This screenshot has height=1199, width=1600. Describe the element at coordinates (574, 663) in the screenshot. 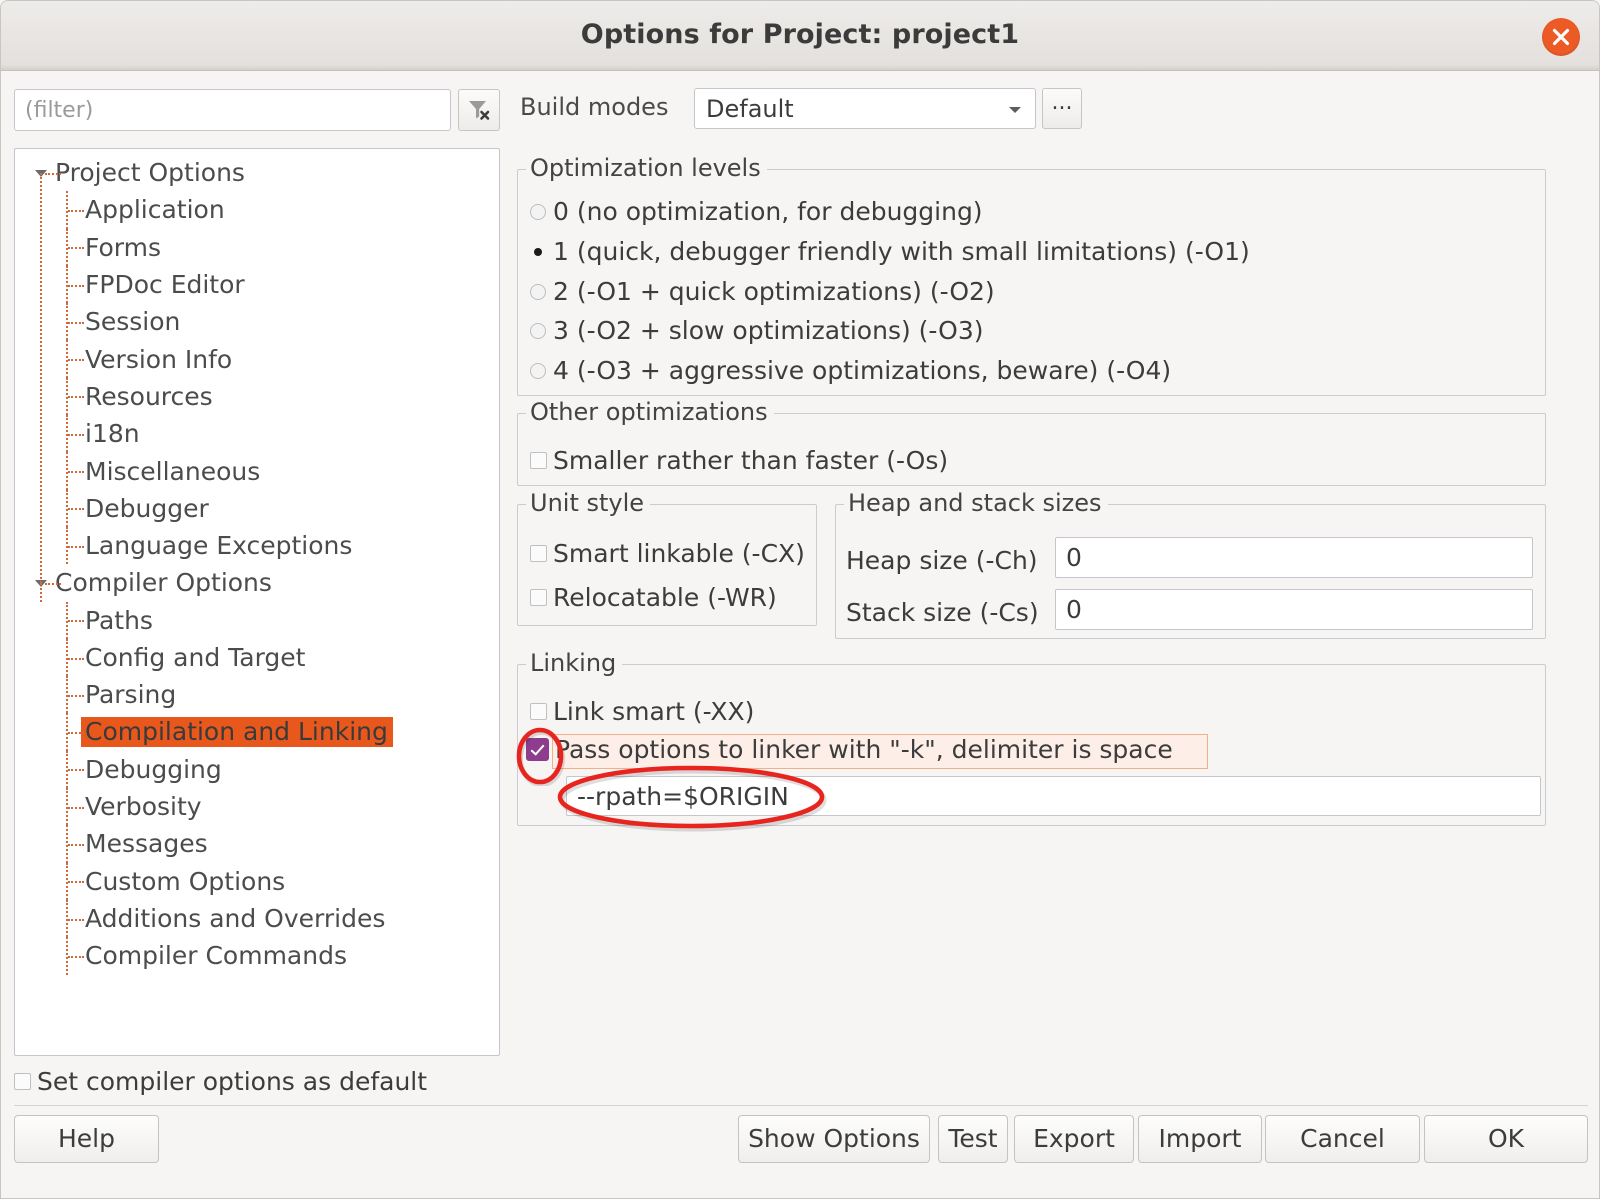

I see `linking-title: Linking` at that location.